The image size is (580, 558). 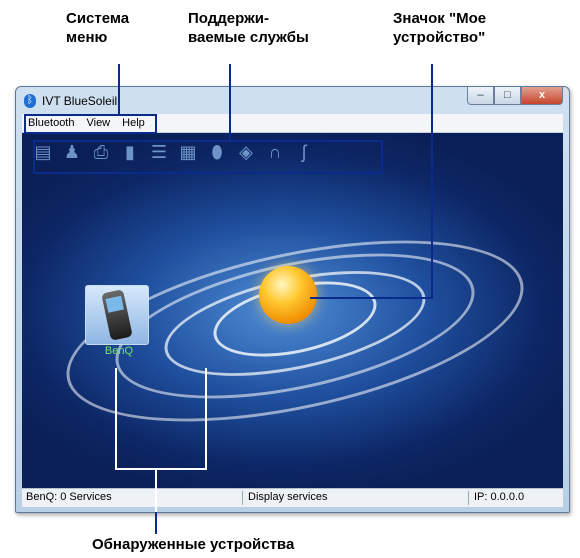 What do you see at coordinates (248, 28) in the screenshot?
I see `callout-services: Поддержи- ваемые службы` at bounding box center [248, 28].